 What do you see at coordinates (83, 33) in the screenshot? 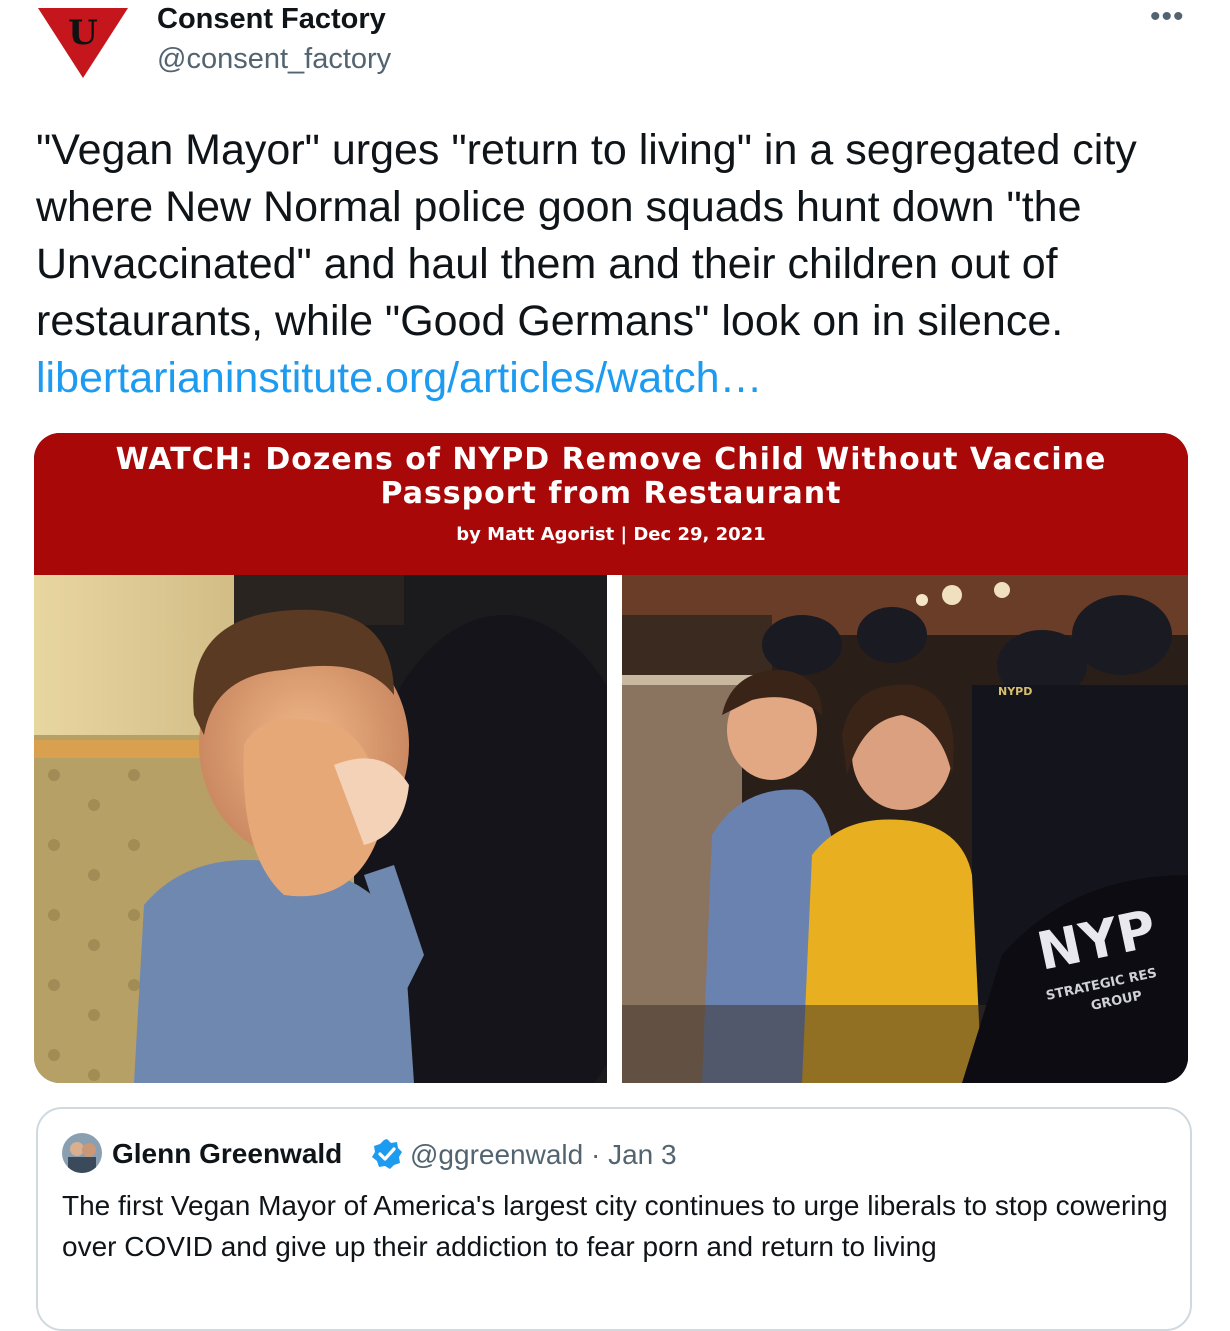
I see `avatar-letter: U` at bounding box center [83, 33].